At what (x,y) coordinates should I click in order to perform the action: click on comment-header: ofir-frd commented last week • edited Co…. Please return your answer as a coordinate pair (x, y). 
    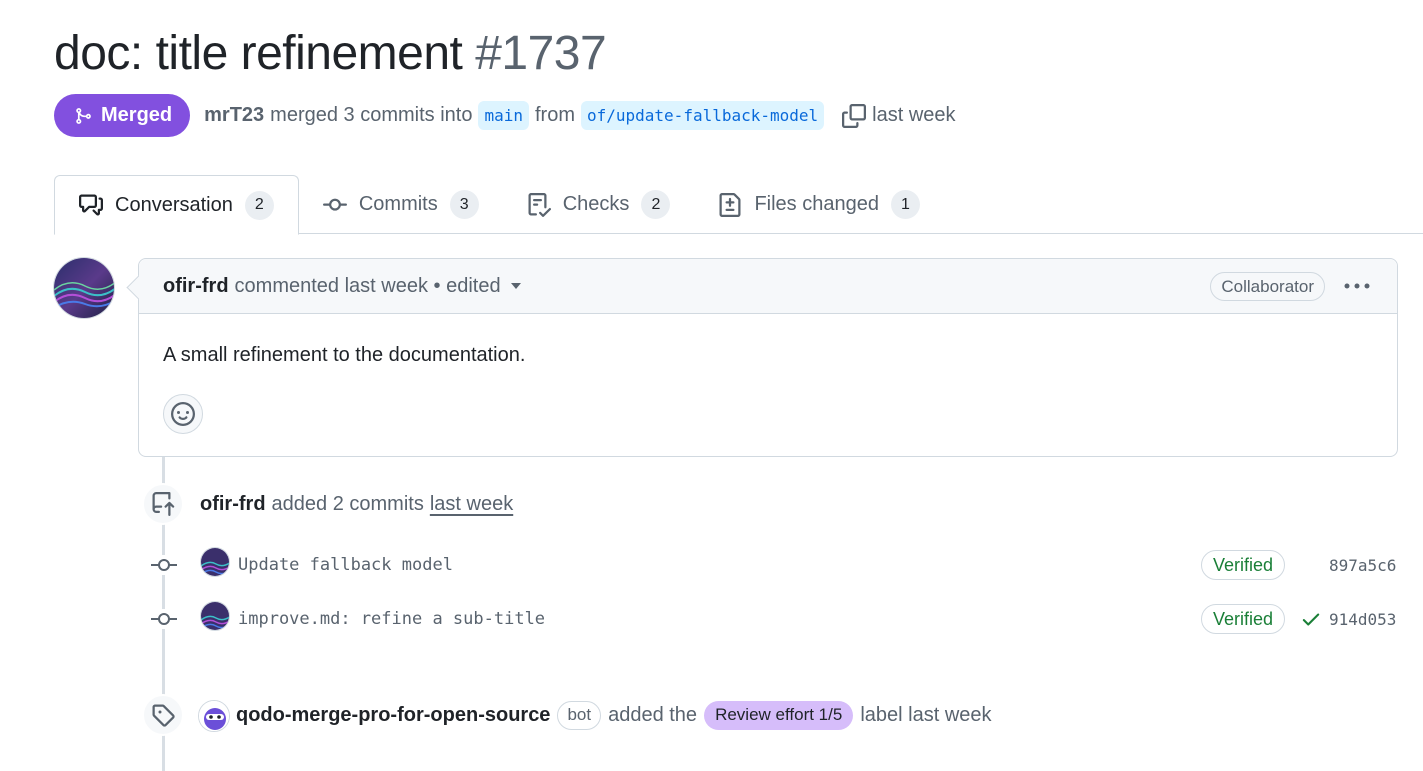
    Looking at the image, I should click on (768, 286).